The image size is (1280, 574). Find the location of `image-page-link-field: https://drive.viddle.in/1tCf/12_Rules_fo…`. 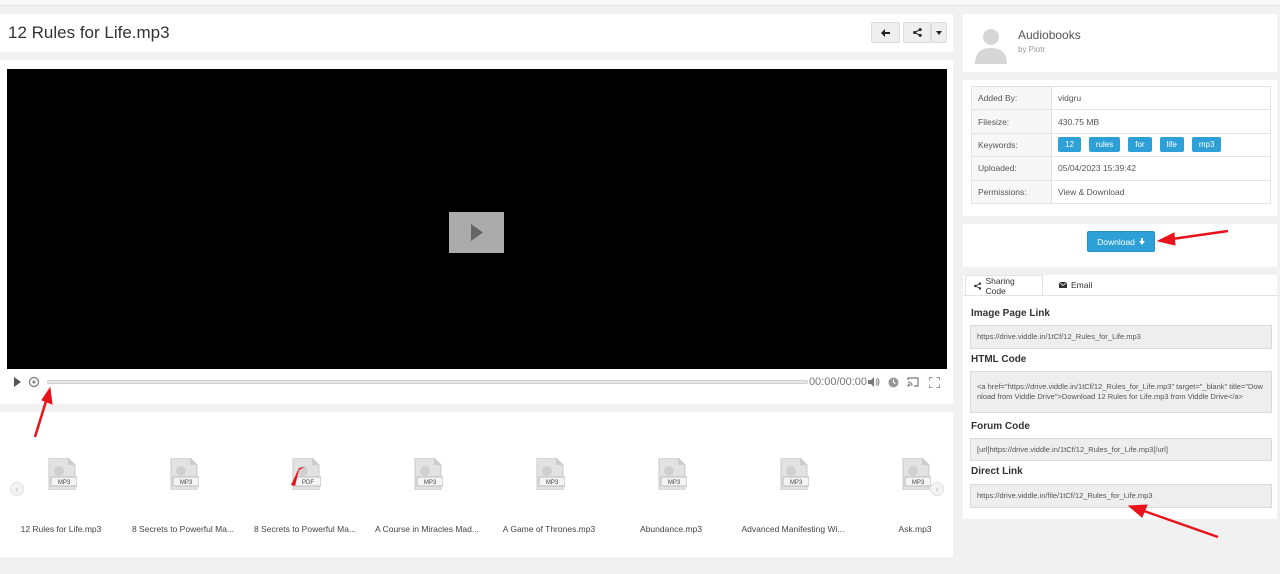

image-page-link-field: https://drive.viddle.in/1tCf/12_Rules_fo… is located at coordinates (1121, 337).